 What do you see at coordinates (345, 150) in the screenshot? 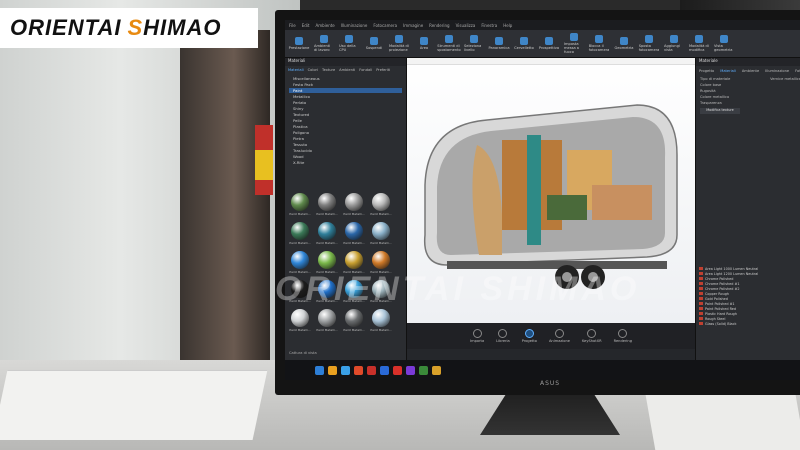
I see `tree-item: Traslucido` at bounding box center [345, 150].